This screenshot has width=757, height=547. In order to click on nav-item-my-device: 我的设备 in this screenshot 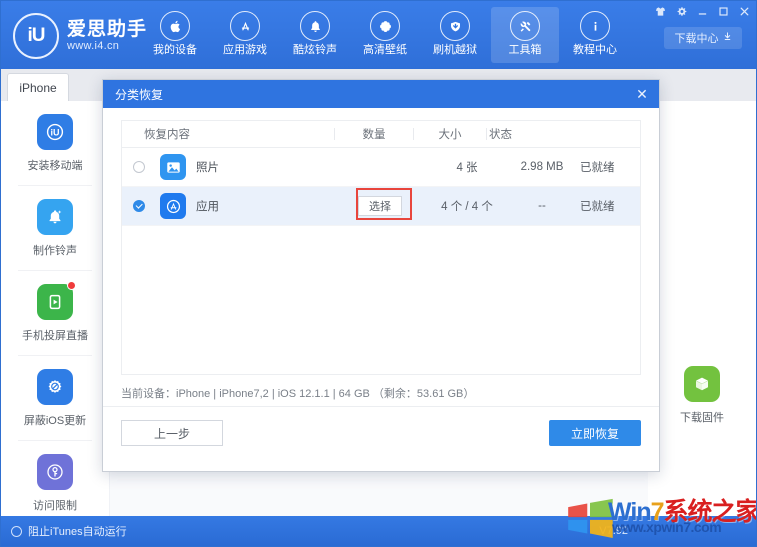, I will do `click(175, 35)`.